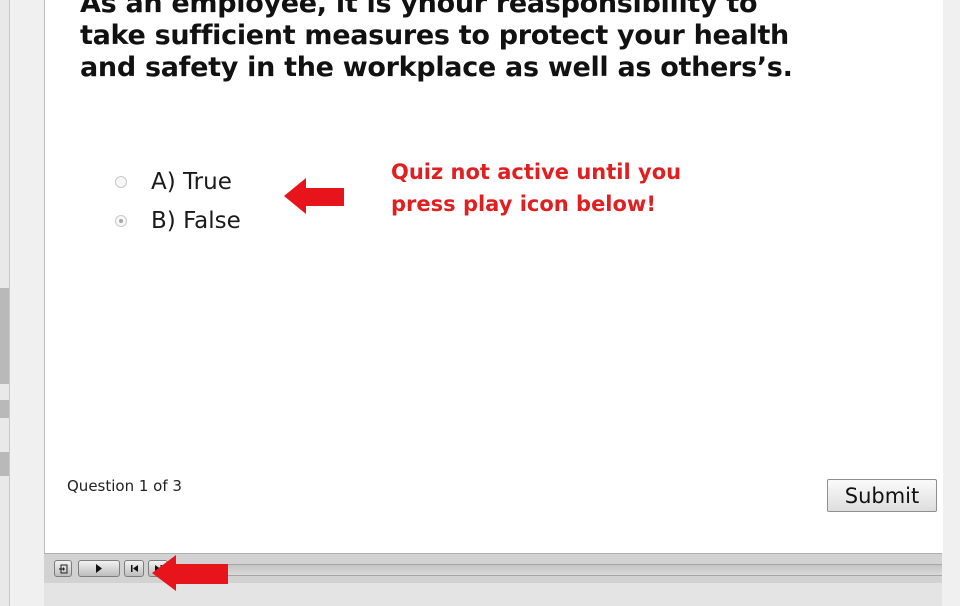 This screenshot has width=960, height=606. I want to click on option-b-radio, so click(121, 221).